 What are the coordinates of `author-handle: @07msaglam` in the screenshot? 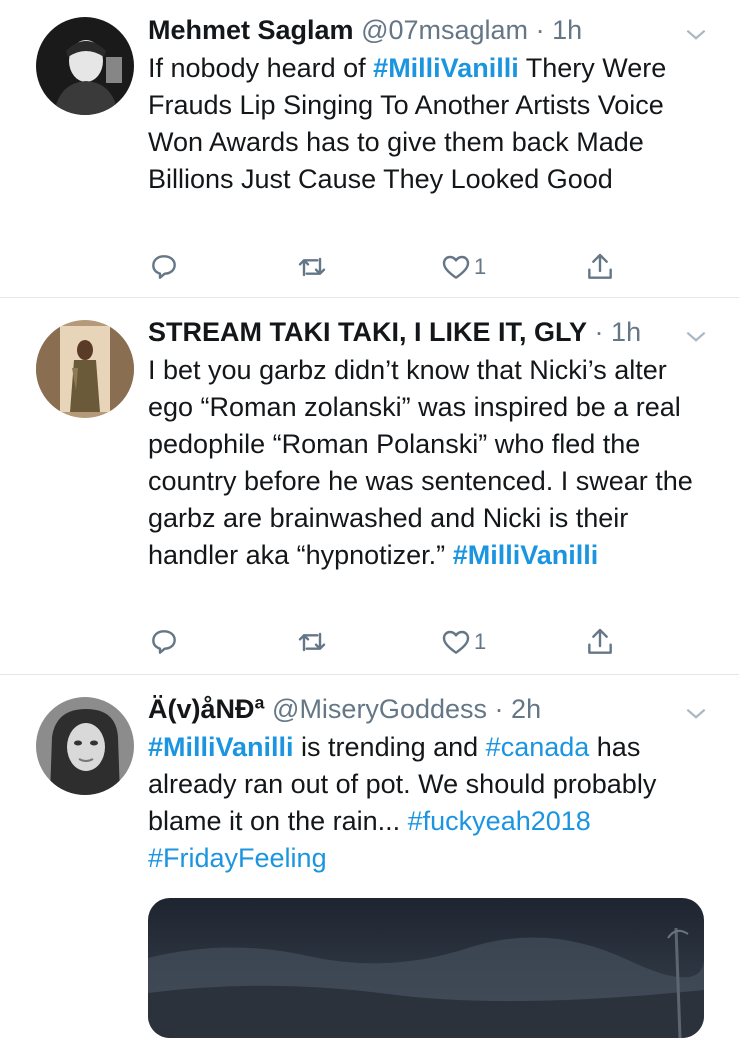 It's located at (444, 30).